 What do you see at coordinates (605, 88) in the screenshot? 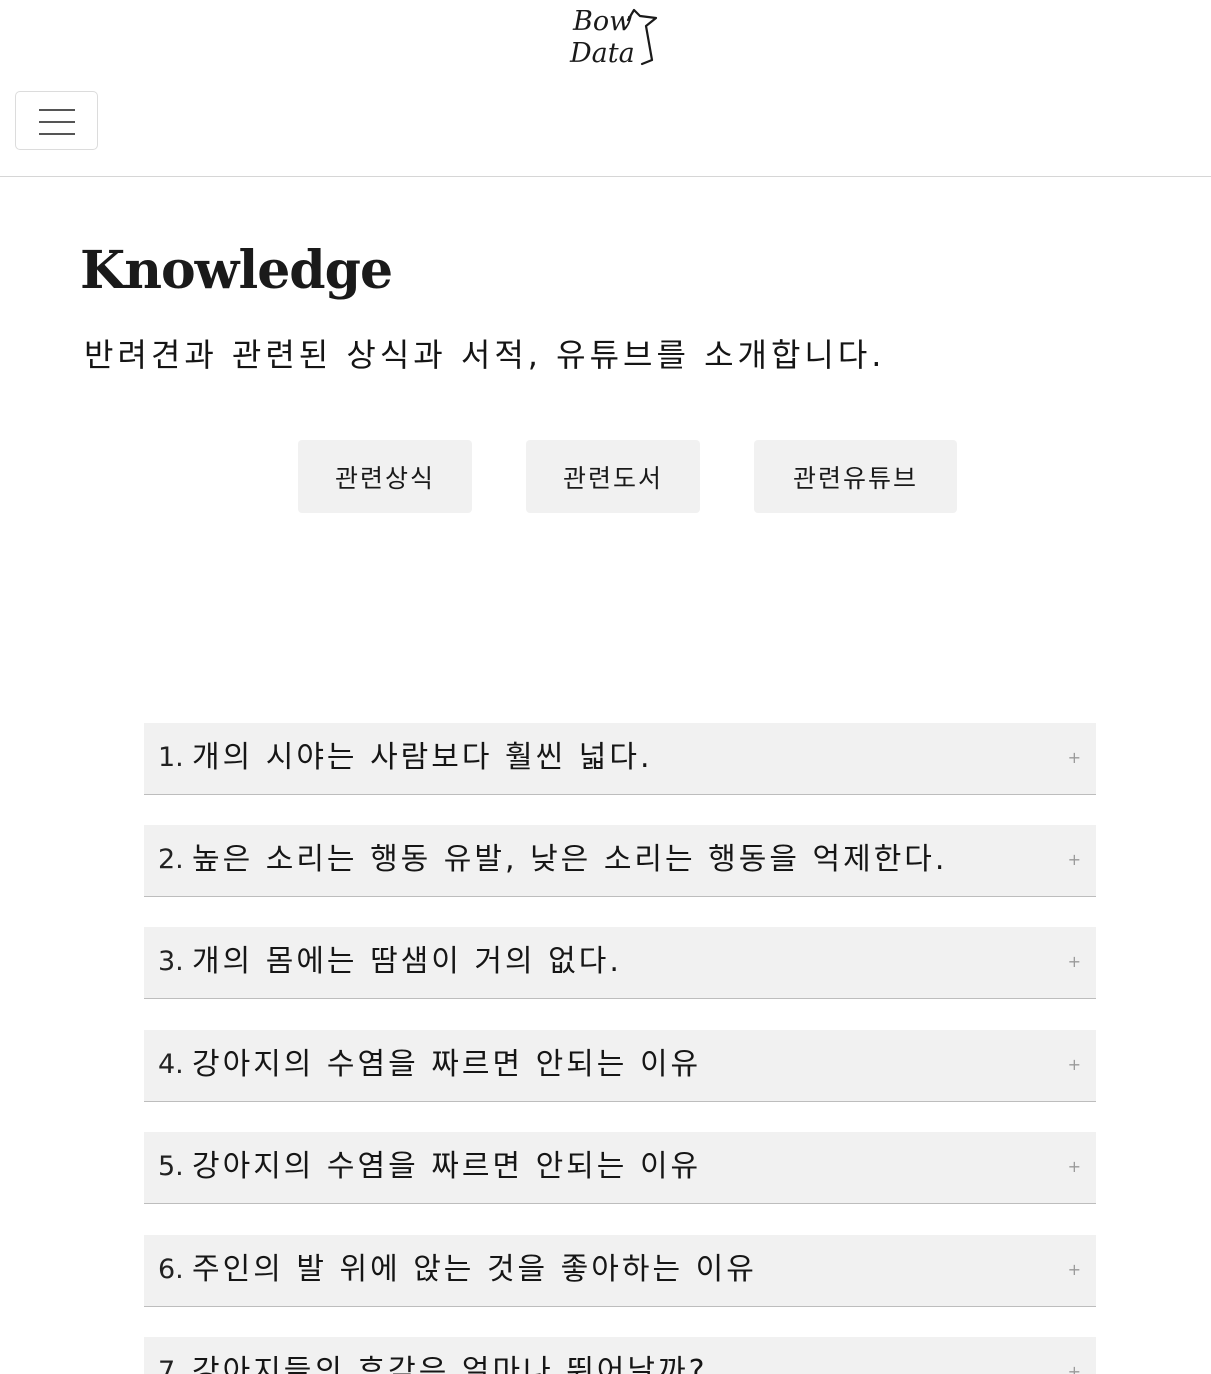
I see `site-header: Bow Data` at bounding box center [605, 88].